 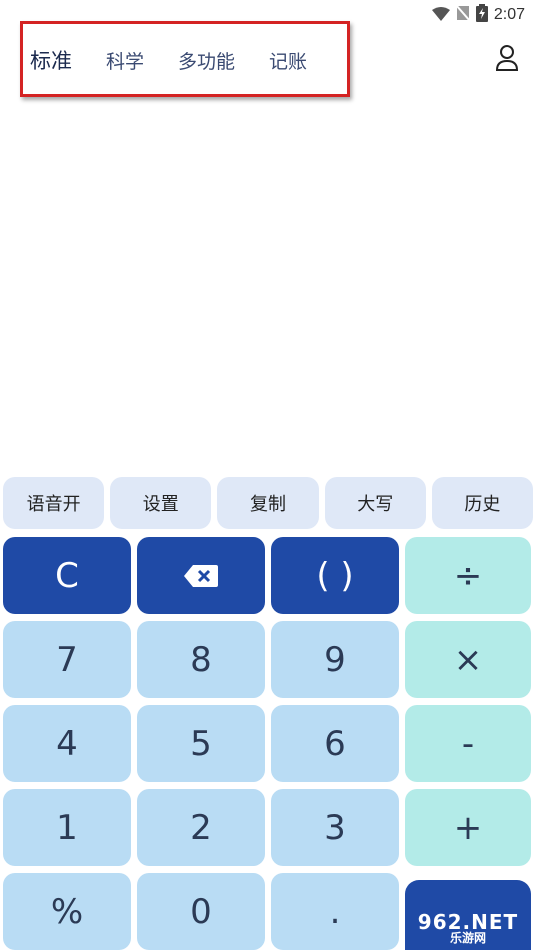 I want to click on tab-scientific: 科学, so click(x=125, y=60).